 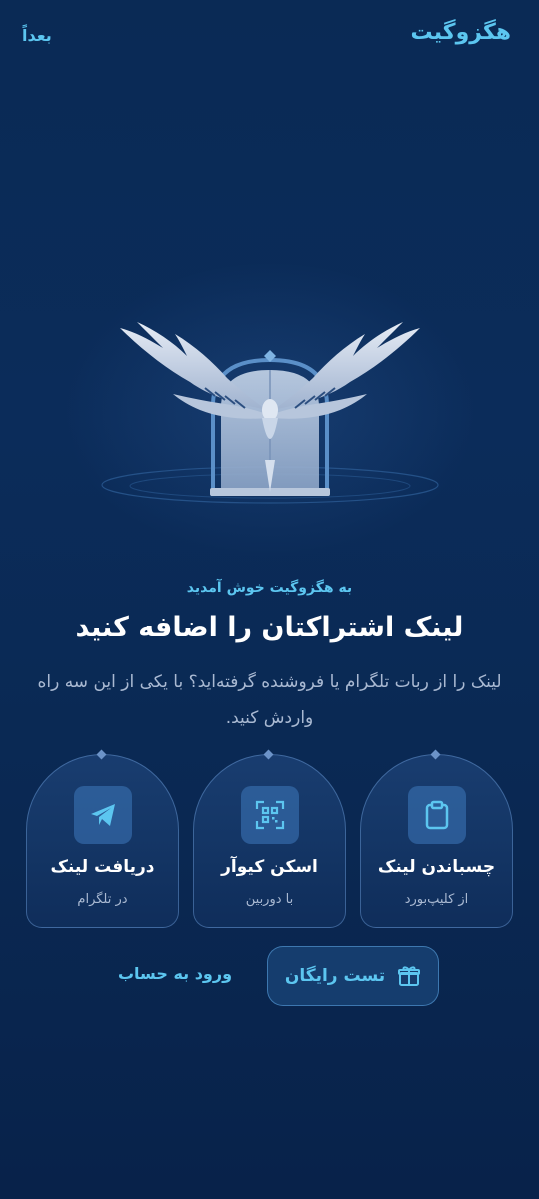 I want to click on free-trial-button: تست رایگان, so click(x=353, y=976).